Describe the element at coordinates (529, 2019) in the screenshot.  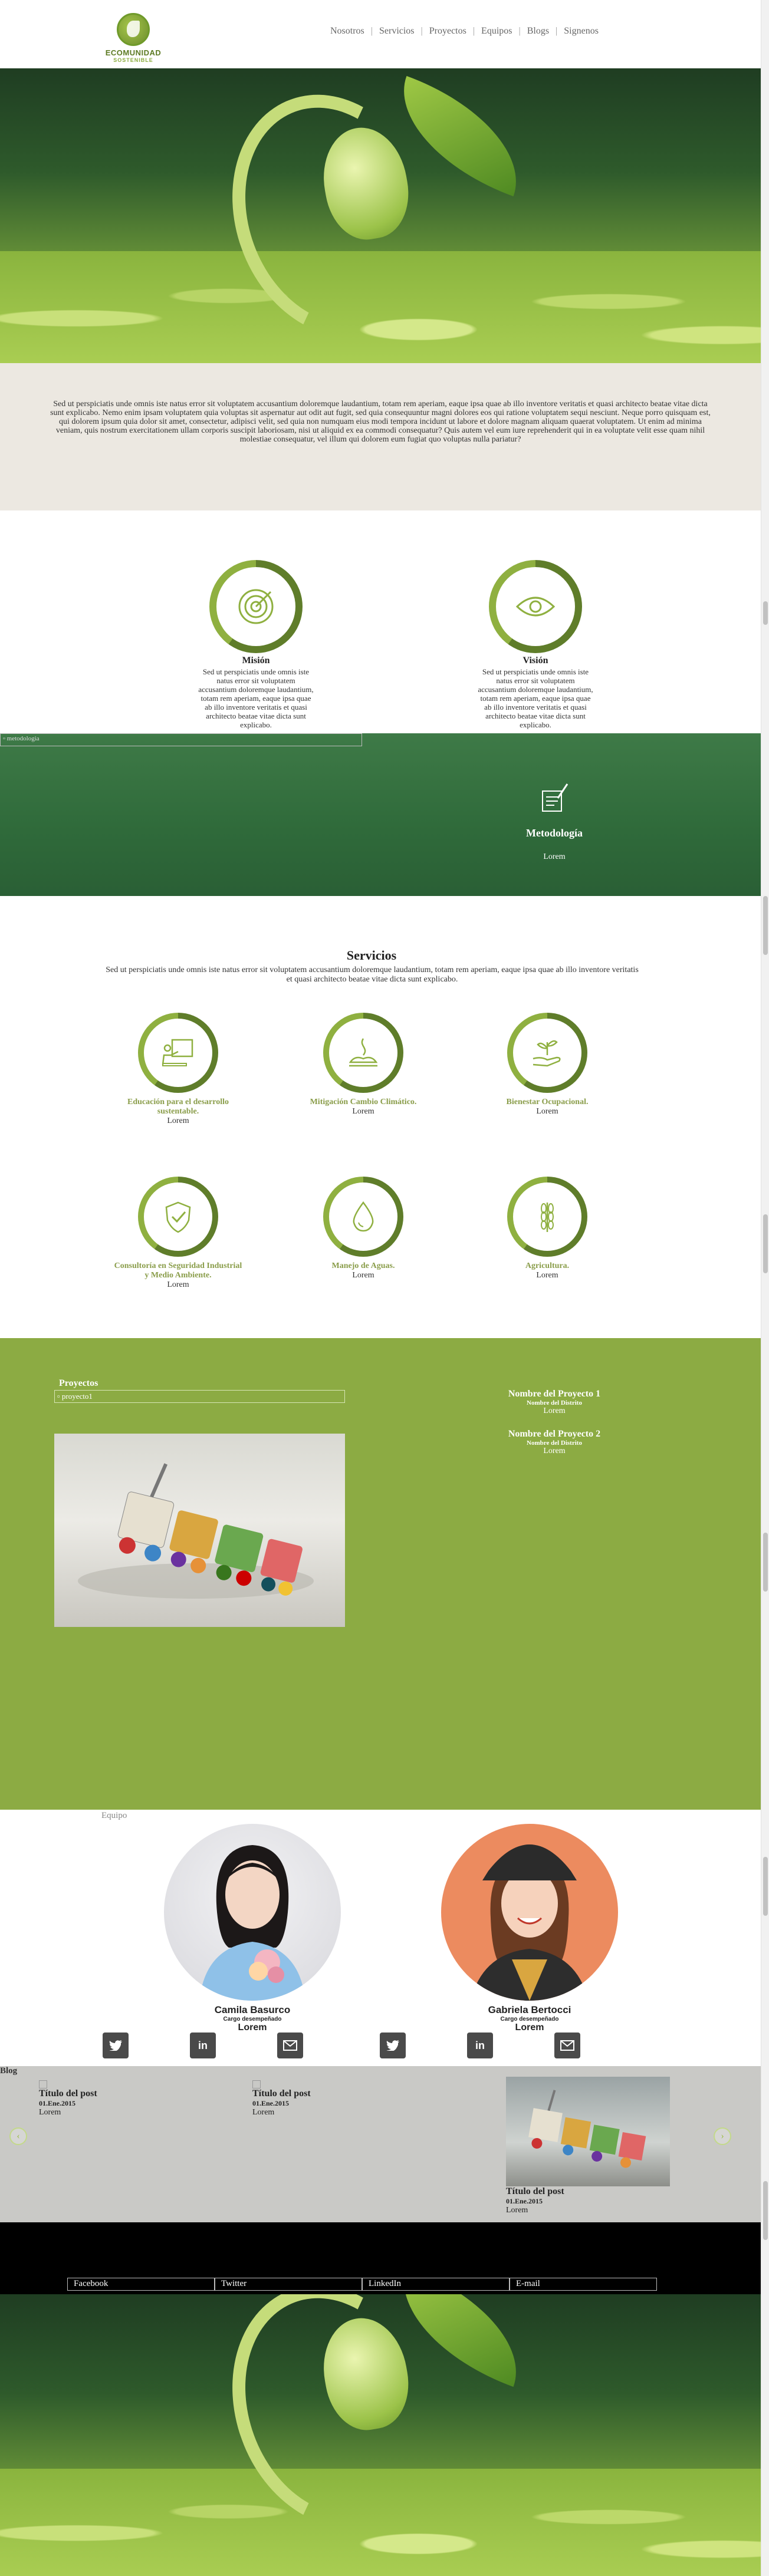
I see `member-role: Cargo desempeñado` at that location.